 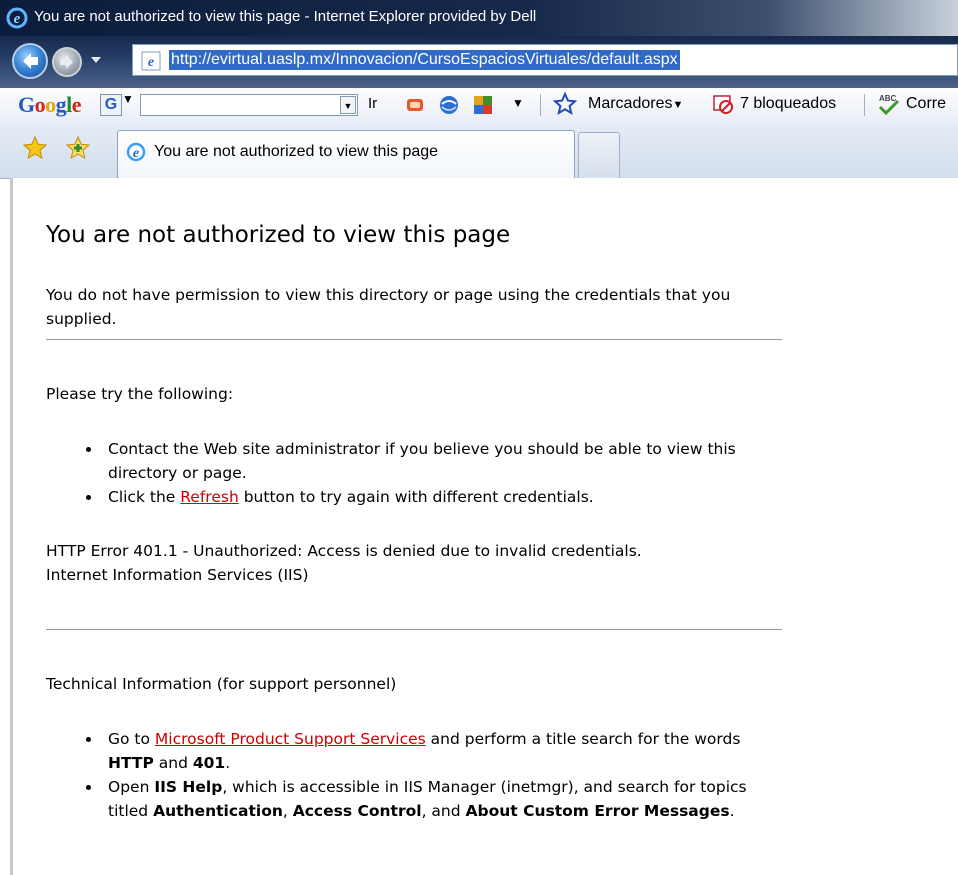 What do you see at coordinates (678, 105) in the screenshot?
I see `bookmarks-dropdown-icon: ▼` at bounding box center [678, 105].